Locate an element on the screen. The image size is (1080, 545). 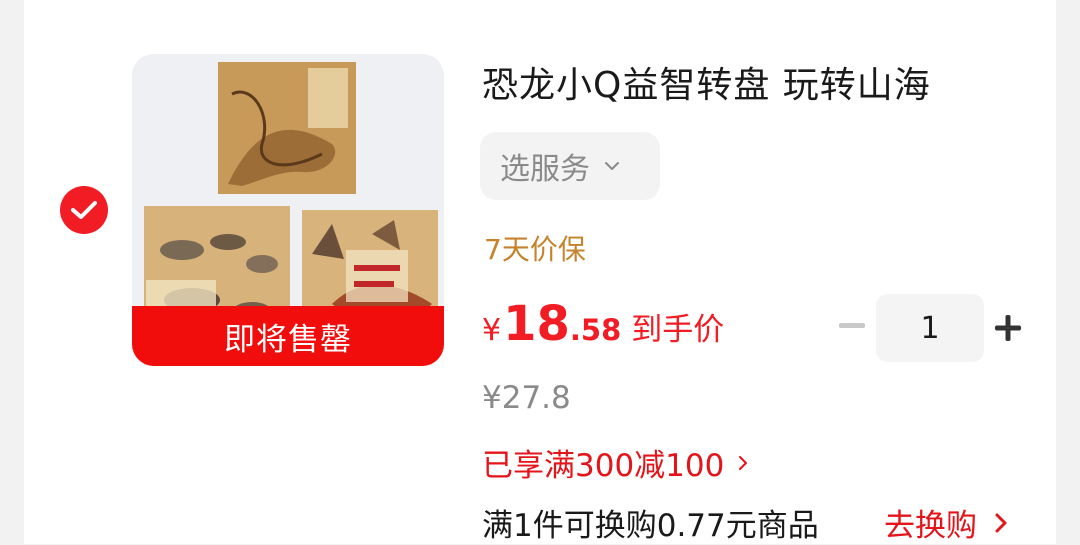
plus-icon is located at coordinates (1008, 328).